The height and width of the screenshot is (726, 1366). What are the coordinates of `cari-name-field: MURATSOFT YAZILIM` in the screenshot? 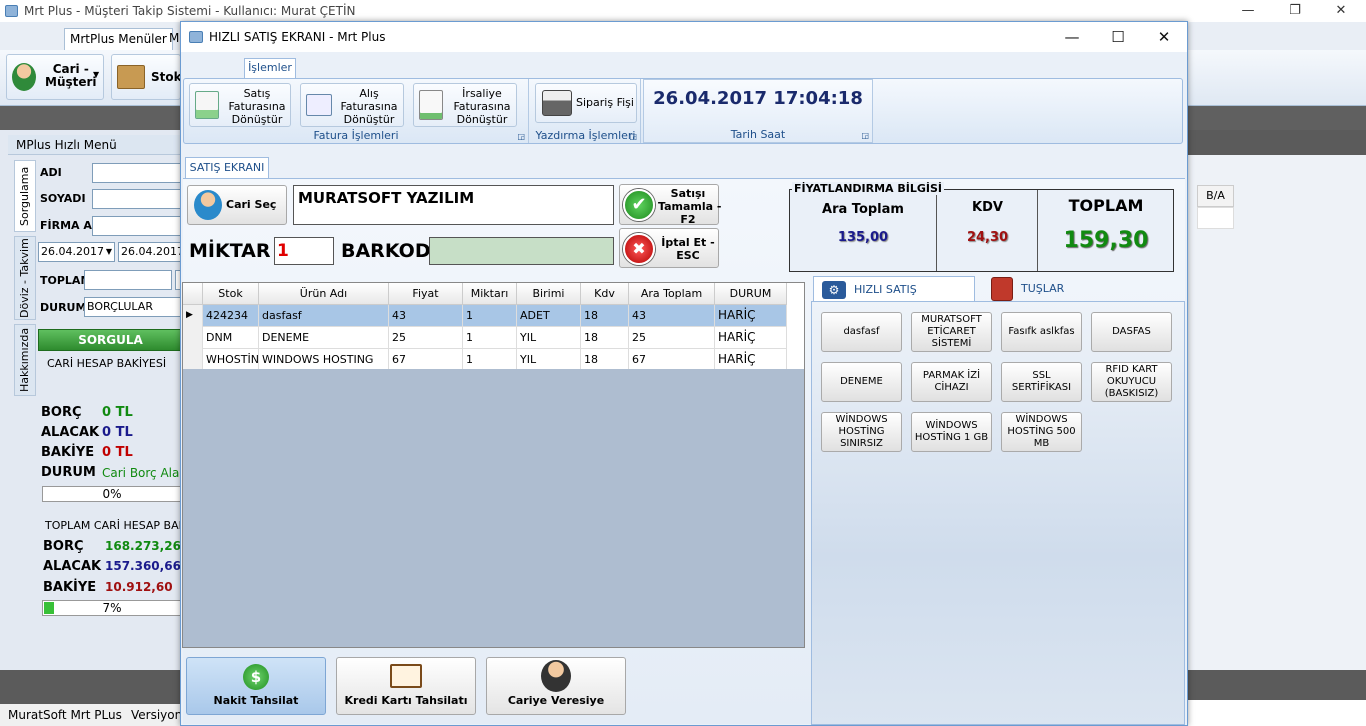 It's located at (453, 205).